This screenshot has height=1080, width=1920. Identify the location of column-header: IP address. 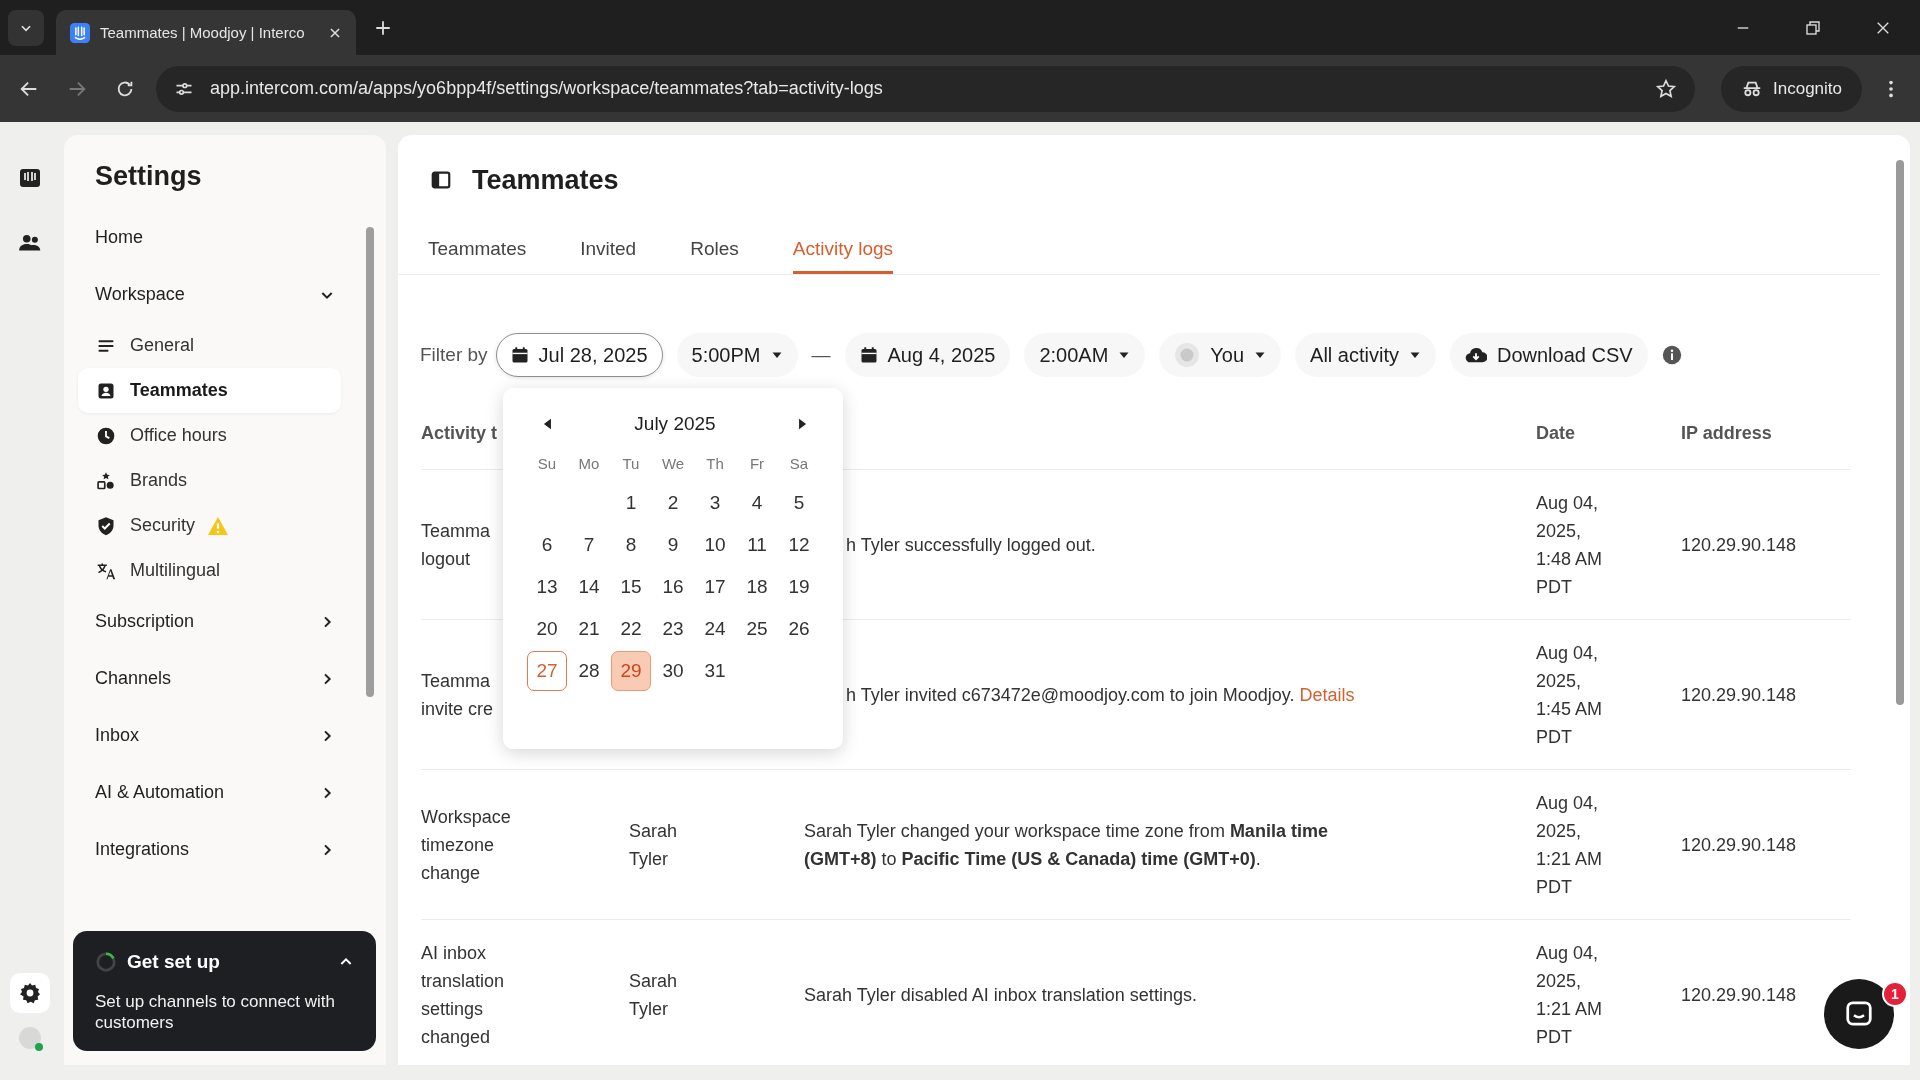
(1727, 433).